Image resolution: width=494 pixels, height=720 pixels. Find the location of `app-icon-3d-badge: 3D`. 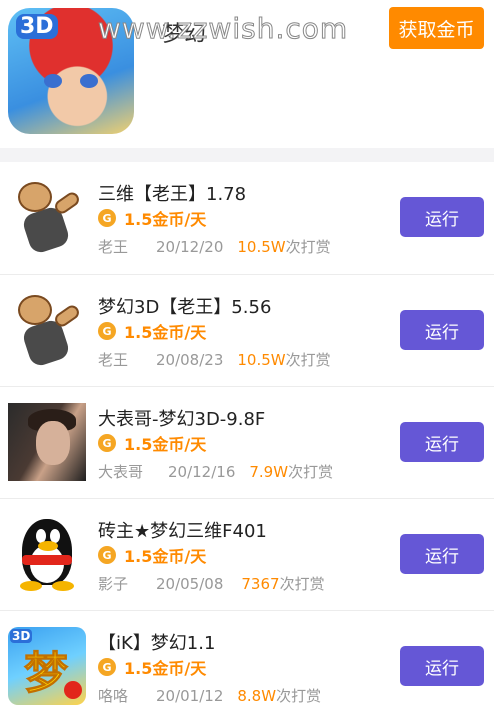

app-icon-3d-badge: 3D is located at coordinates (37, 26).